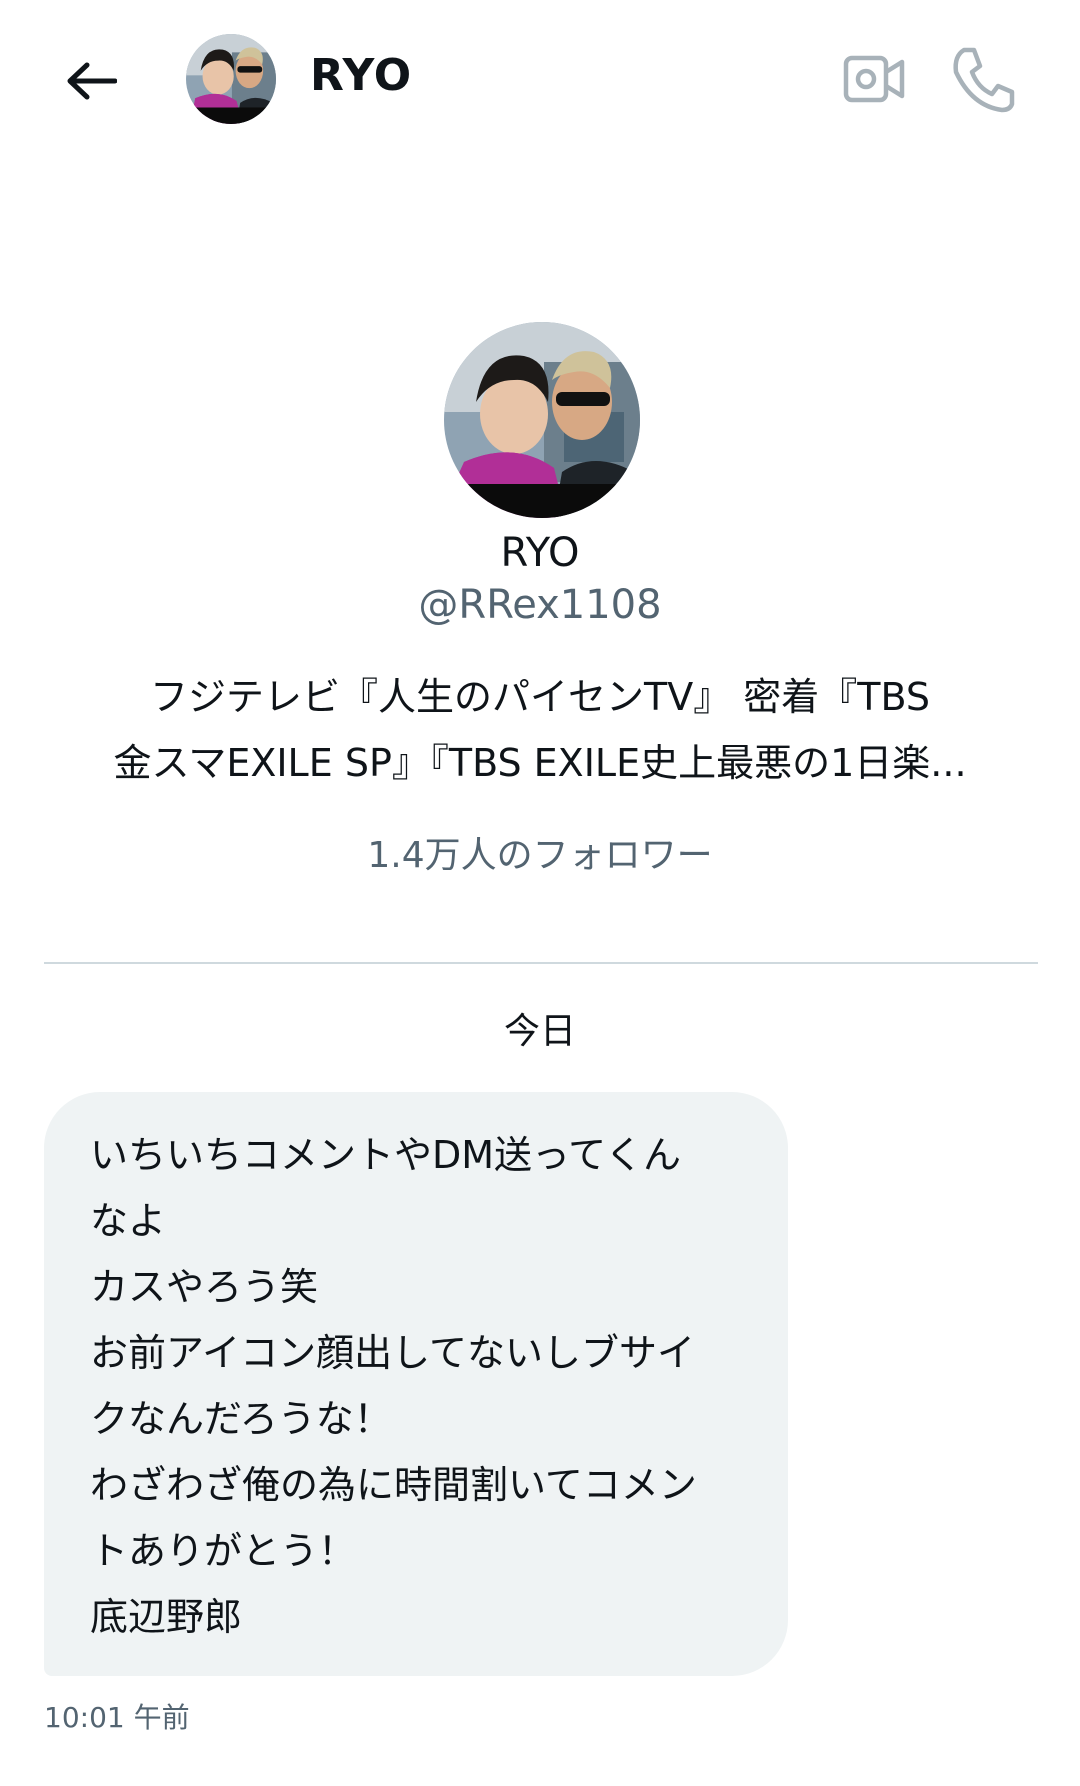  What do you see at coordinates (540, 852) in the screenshot?
I see `followers-count: 1.4万人のフォロワー` at bounding box center [540, 852].